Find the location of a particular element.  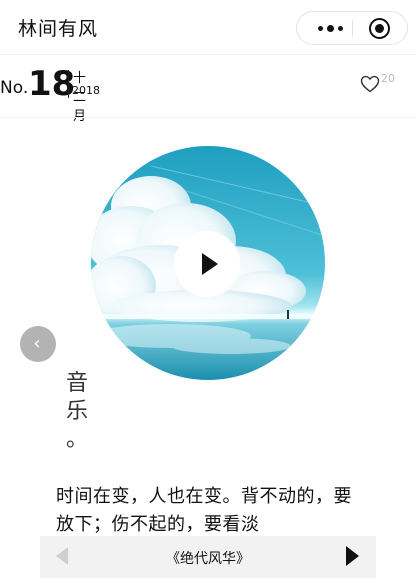

category-char: 乐 is located at coordinates (76, 411).